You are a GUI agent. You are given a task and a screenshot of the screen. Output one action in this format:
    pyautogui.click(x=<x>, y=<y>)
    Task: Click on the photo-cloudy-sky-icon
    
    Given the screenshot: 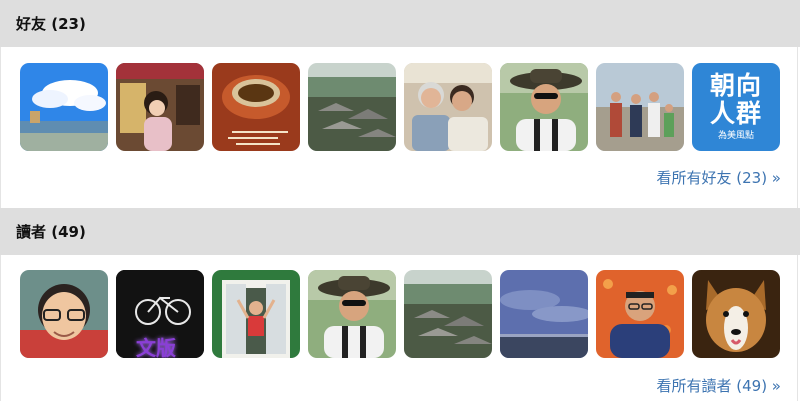 What is the action you would take?
    pyautogui.click(x=544, y=314)
    